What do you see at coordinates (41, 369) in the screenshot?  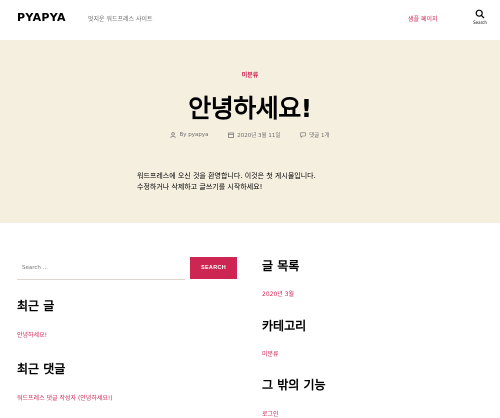 I see `widget-title-recent-comments: 최근 댓글` at bounding box center [41, 369].